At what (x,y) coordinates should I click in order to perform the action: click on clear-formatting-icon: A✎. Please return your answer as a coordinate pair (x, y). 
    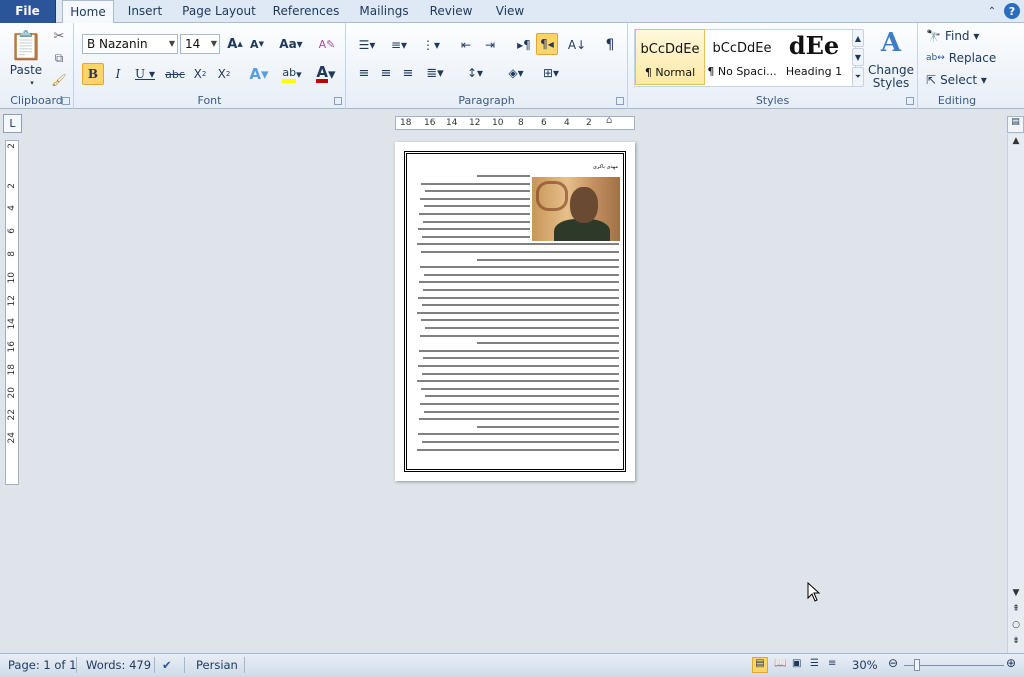
    Looking at the image, I should click on (327, 44).